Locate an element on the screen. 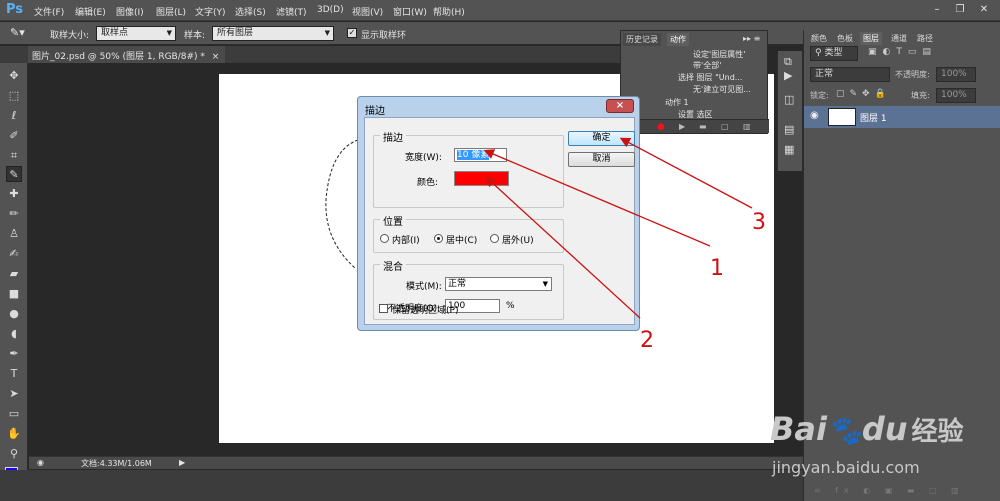 The image size is (1000, 501). watermark-url: jingyan.baidu.com is located at coordinates (846, 467).